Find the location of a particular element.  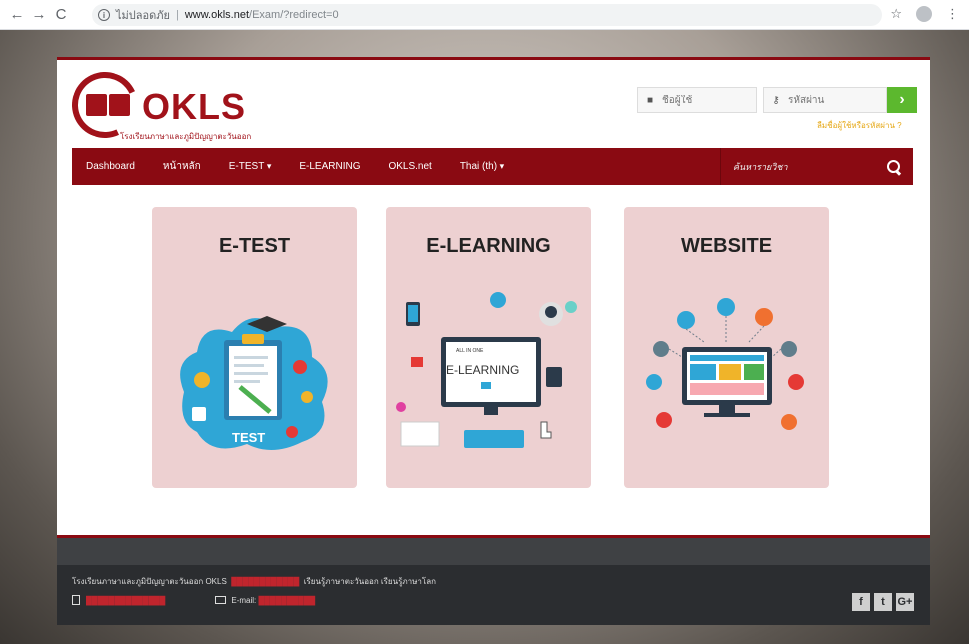

login-form: ■ ⚷ › is located at coordinates (777, 100).